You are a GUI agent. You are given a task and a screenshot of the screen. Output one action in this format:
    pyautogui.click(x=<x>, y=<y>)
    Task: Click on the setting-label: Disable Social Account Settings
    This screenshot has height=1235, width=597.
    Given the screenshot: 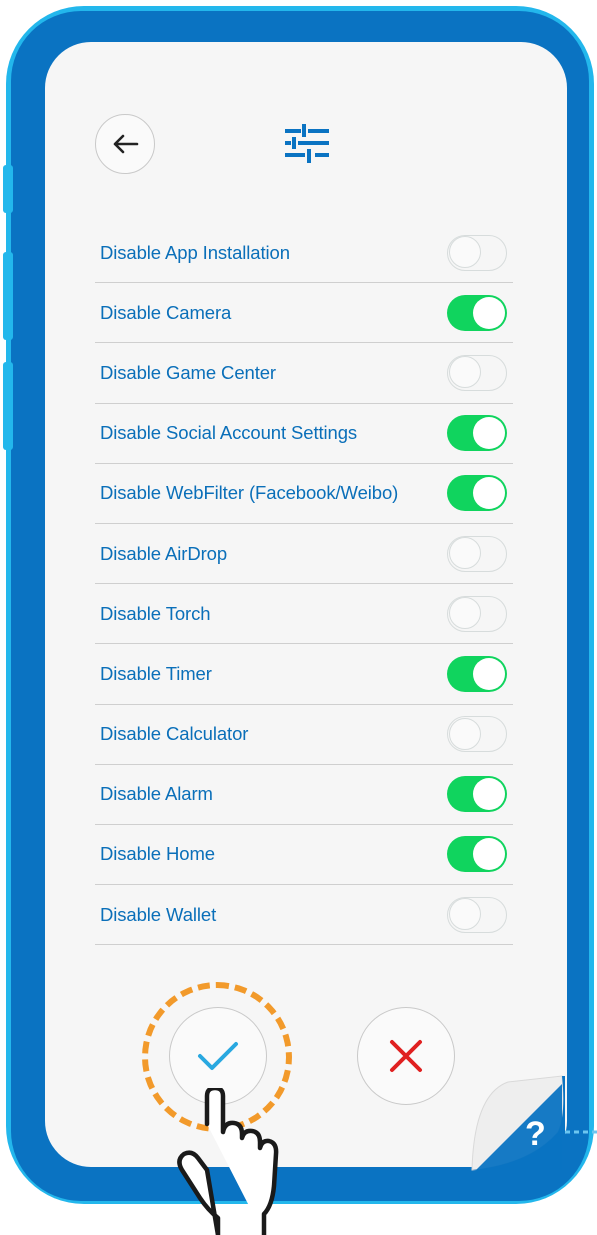 What is the action you would take?
    pyautogui.click(x=229, y=433)
    